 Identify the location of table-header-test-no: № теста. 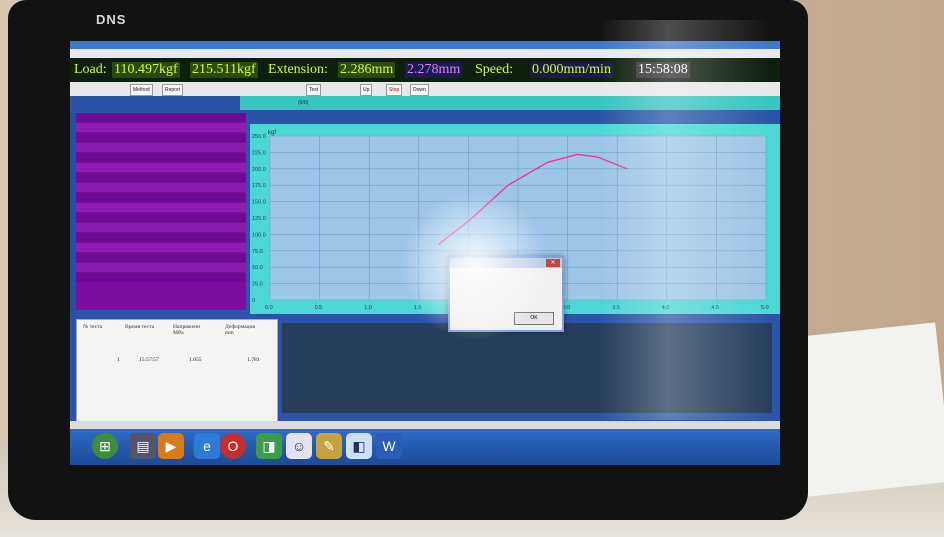
(93, 327).